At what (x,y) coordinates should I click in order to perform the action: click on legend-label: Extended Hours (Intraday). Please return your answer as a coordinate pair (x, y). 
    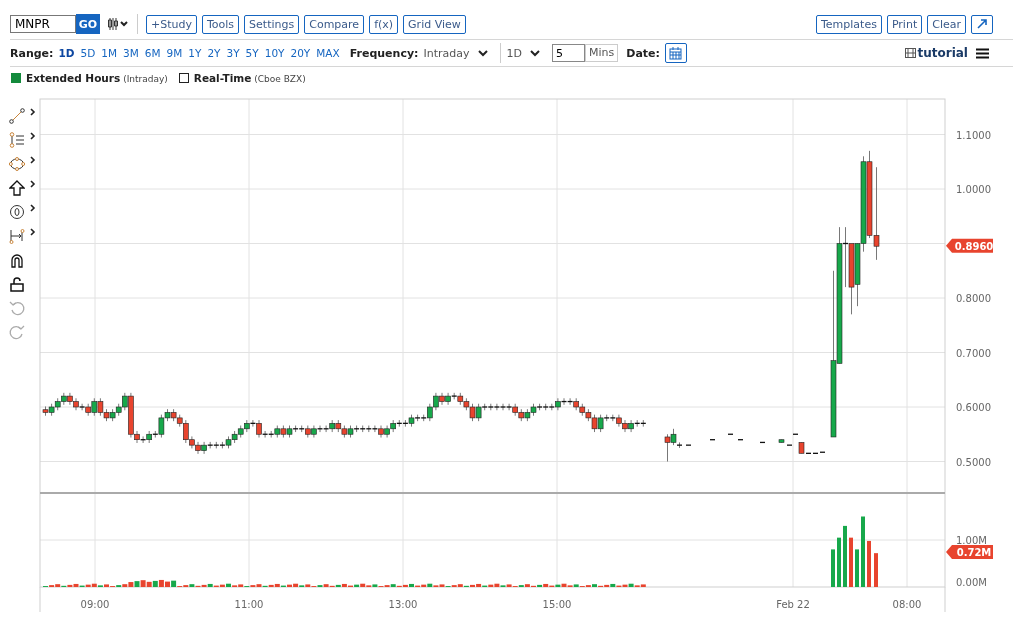
    Looking at the image, I should click on (97, 78).